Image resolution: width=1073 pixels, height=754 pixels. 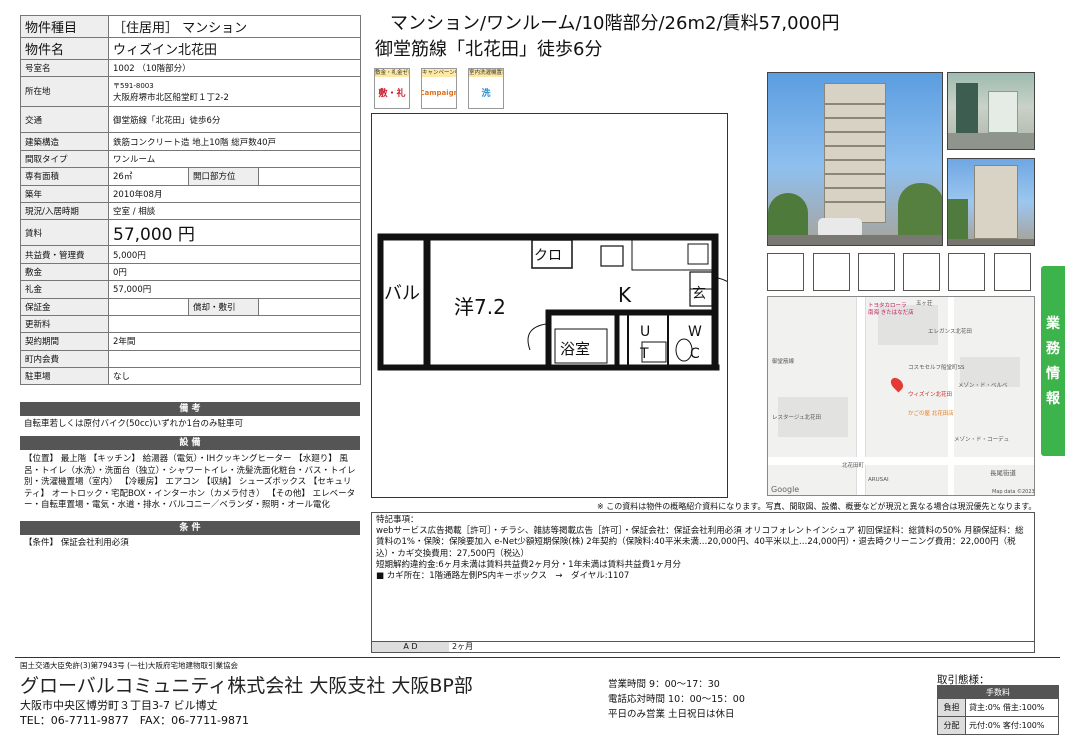 I want to click on property-row: 専有面積 26㎡ 開口部方位, so click(x=191, y=176).